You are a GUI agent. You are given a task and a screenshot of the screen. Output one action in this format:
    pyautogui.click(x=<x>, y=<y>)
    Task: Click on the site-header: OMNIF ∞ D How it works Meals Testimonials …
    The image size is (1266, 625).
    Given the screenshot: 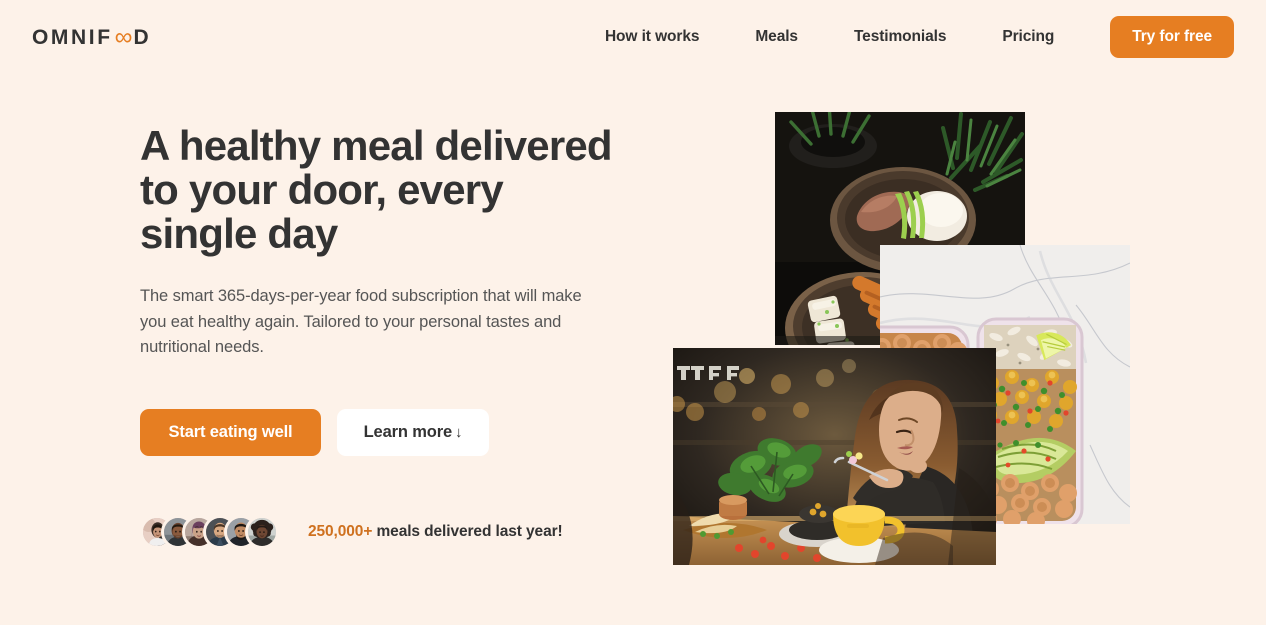 What is the action you would take?
    pyautogui.click(x=633, y=37)
    